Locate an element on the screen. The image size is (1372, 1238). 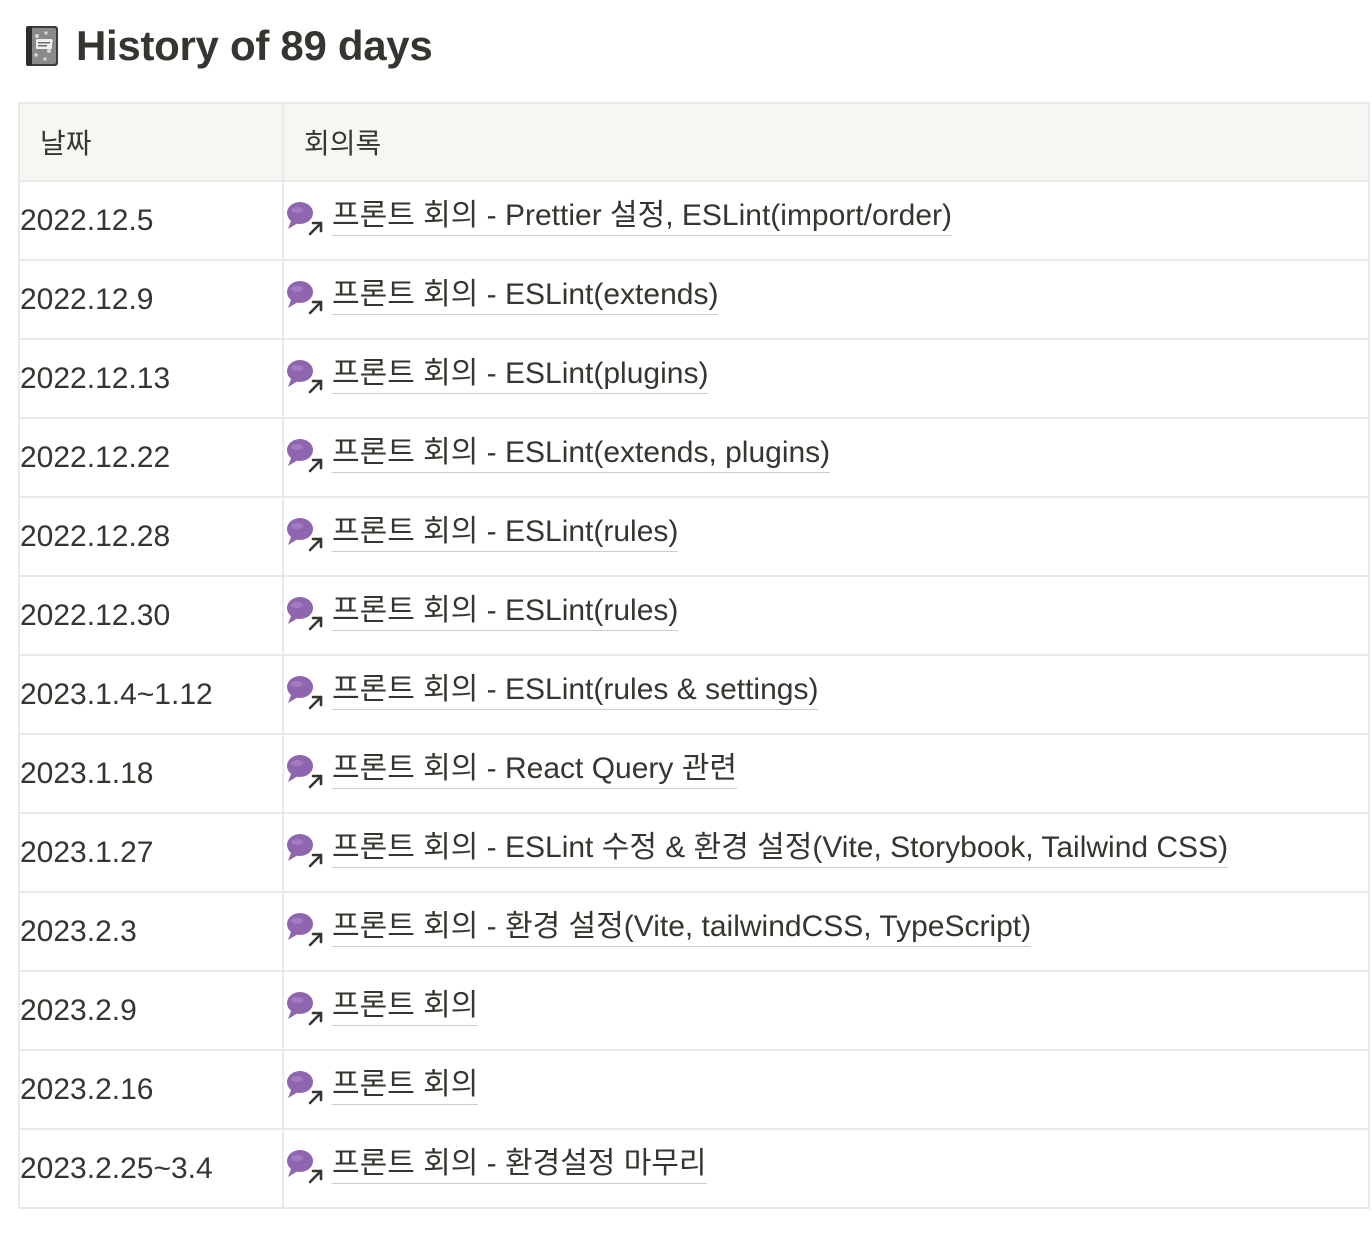
date-cell: 2023.2.9 is located at coordinates (151, 1010).